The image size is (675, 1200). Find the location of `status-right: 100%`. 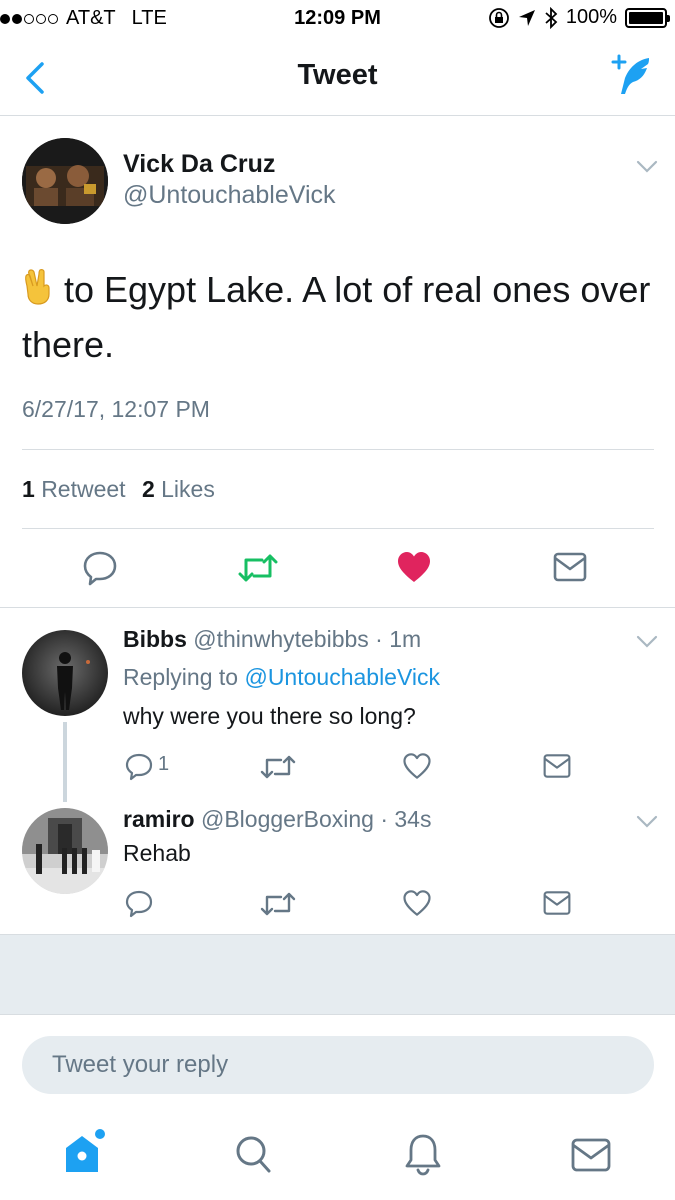

status-right: 100% is located at coordinates (579, 17).